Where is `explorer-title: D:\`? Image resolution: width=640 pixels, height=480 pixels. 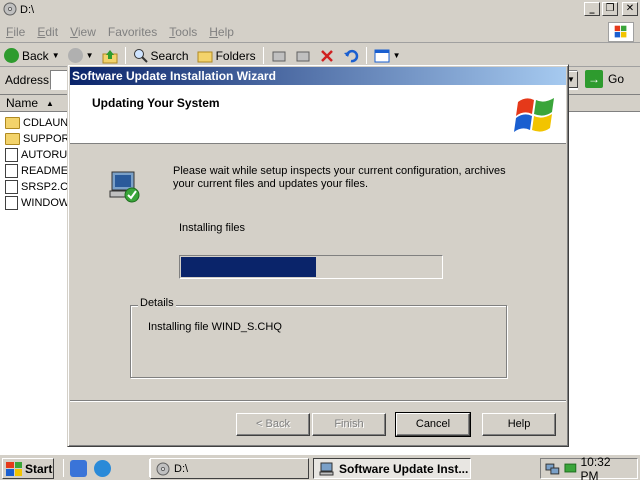 explorer-title: D:\ is located at coordinates (27, 9).